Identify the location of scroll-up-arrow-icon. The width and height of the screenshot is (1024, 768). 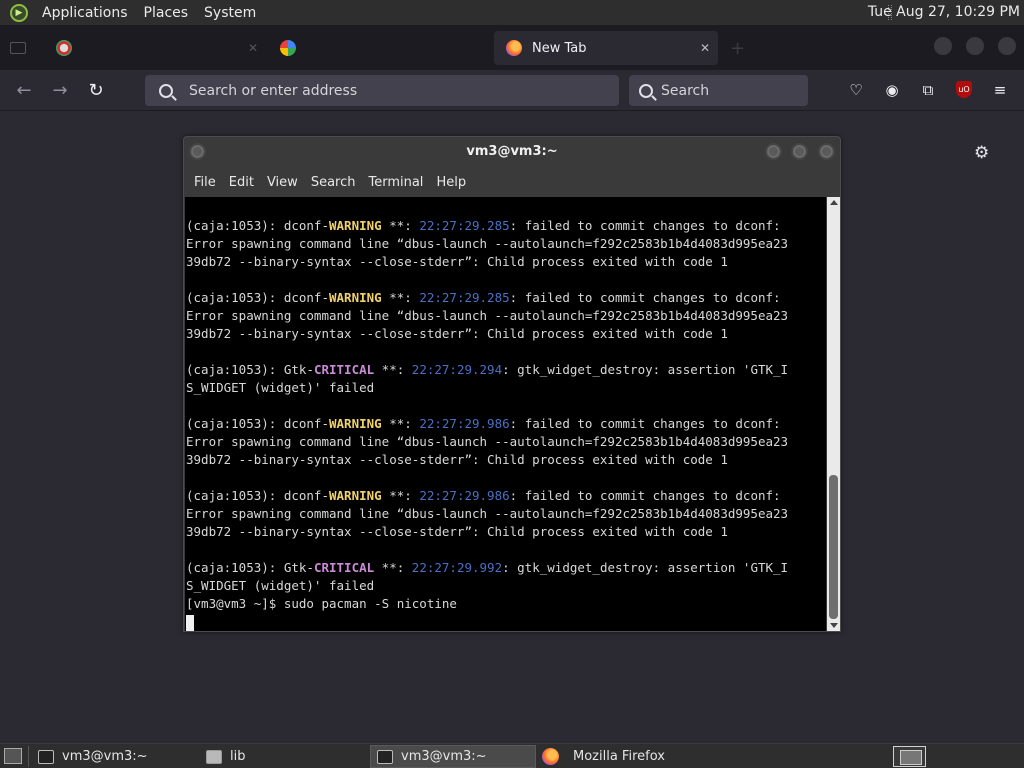
(834, 202).